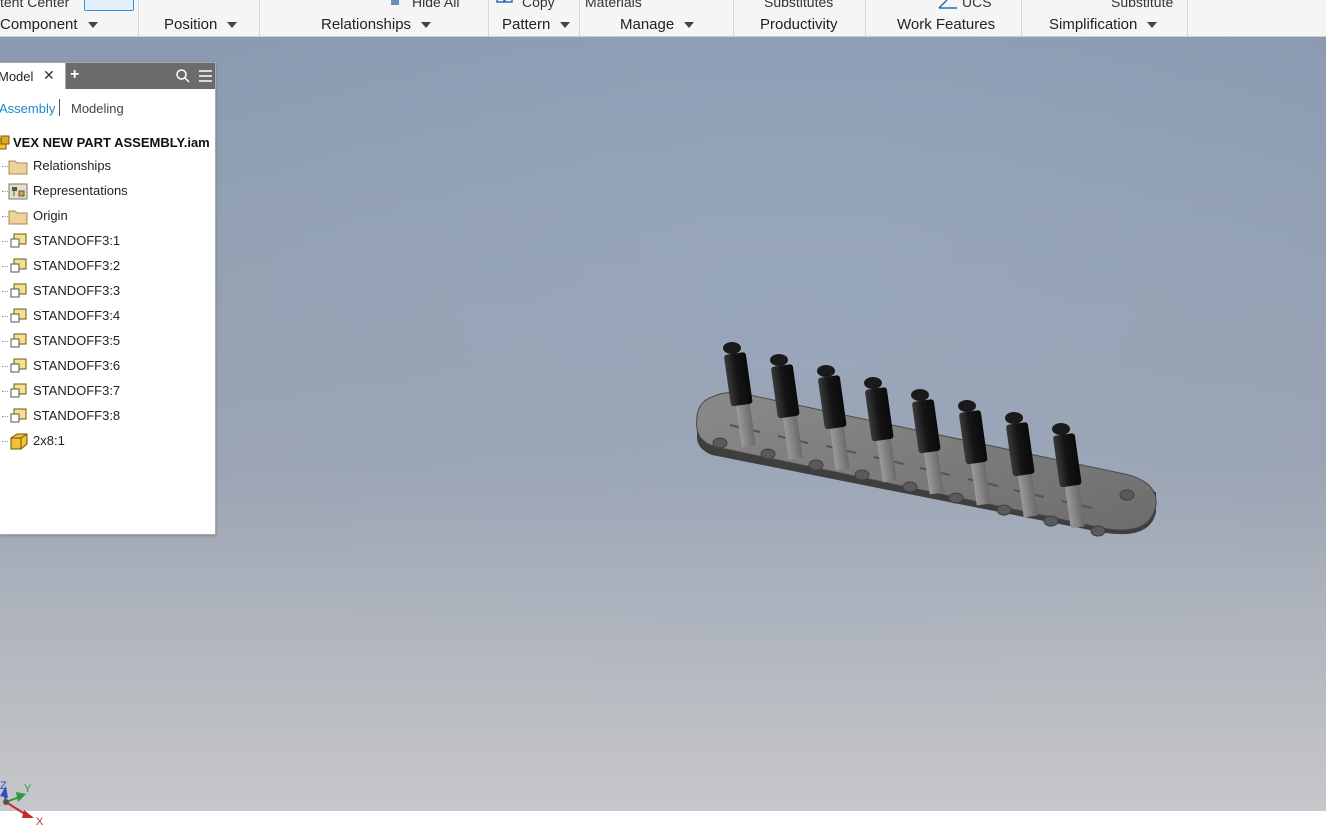 This screenshot has height=835, width=1326. Describe the element at coordinates (27, 108) in the screenshot. I see `mode-assembly: Assembly` at that location.